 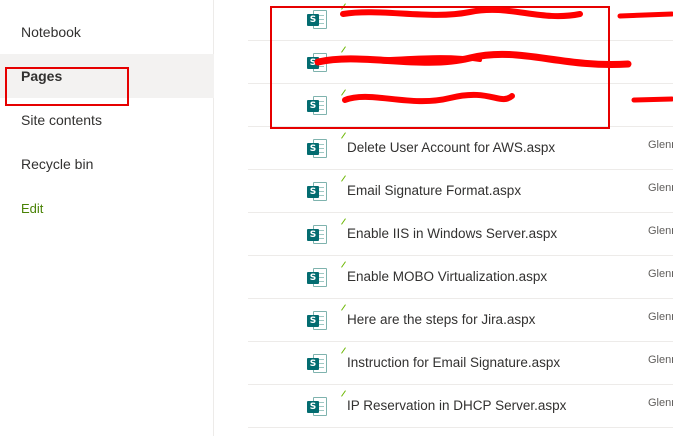 I want to click on list-item: S IP Reservation in DHCP Server.aspx Glenn, so click(x=460, y=406).